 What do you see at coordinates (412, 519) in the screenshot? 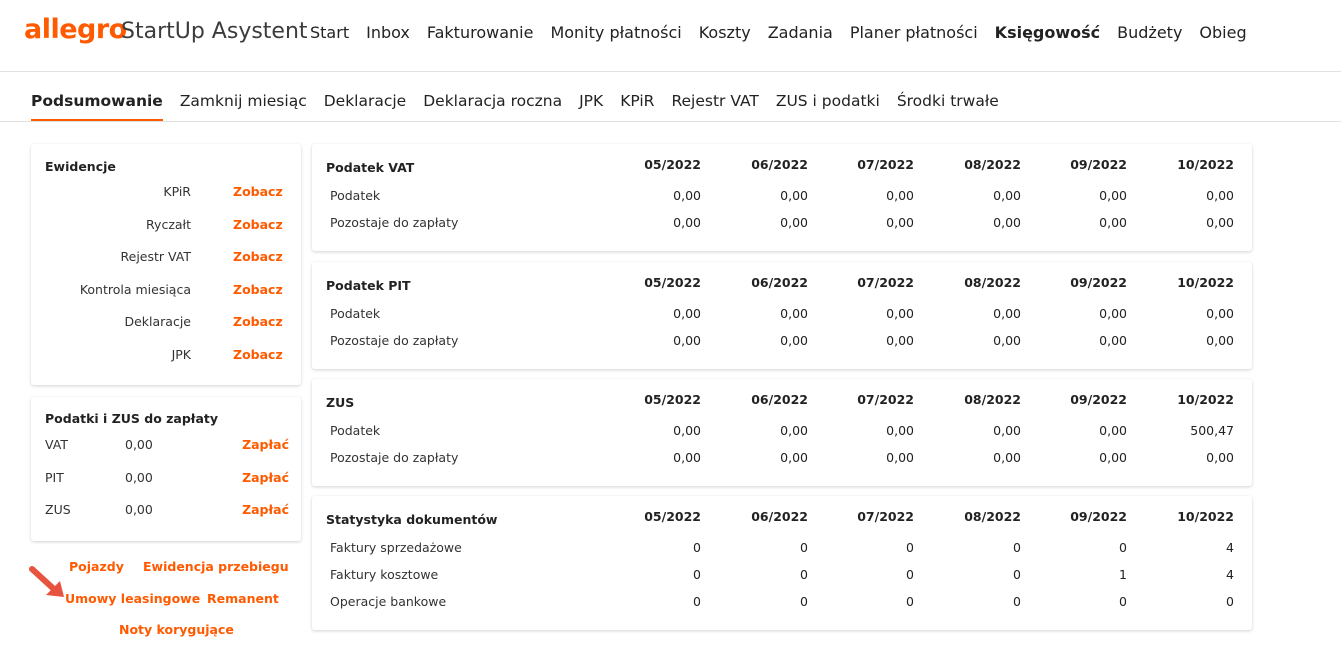
I see `table-title: Statystyka dokumentów` at bounding box center [412, 519].